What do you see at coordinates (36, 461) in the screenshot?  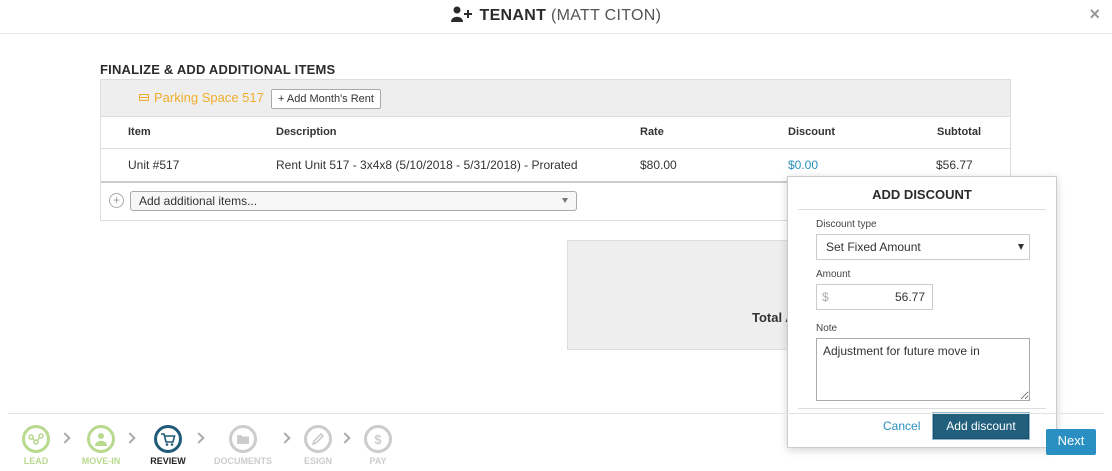 I see `step-label: LEAD` at bounding box center [36, 461].